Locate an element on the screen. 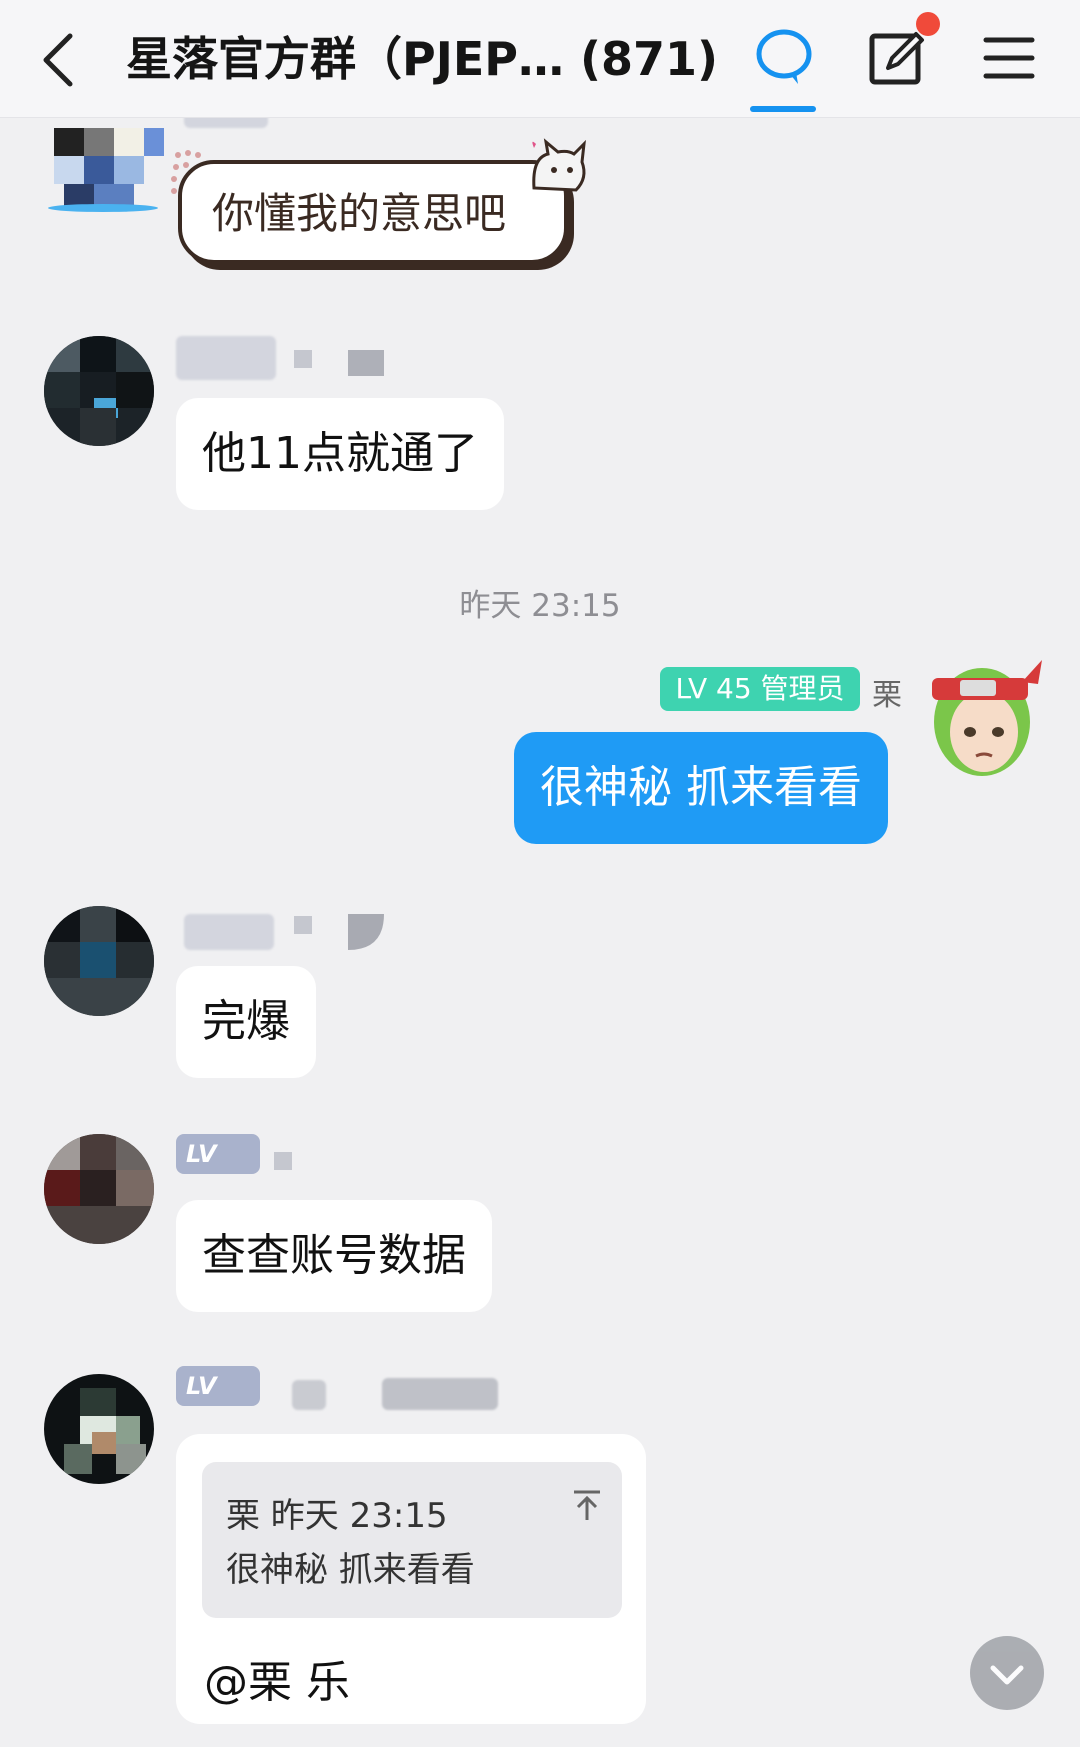  message-bubble: 他11点就通了 is located at coordinates (340, 454).